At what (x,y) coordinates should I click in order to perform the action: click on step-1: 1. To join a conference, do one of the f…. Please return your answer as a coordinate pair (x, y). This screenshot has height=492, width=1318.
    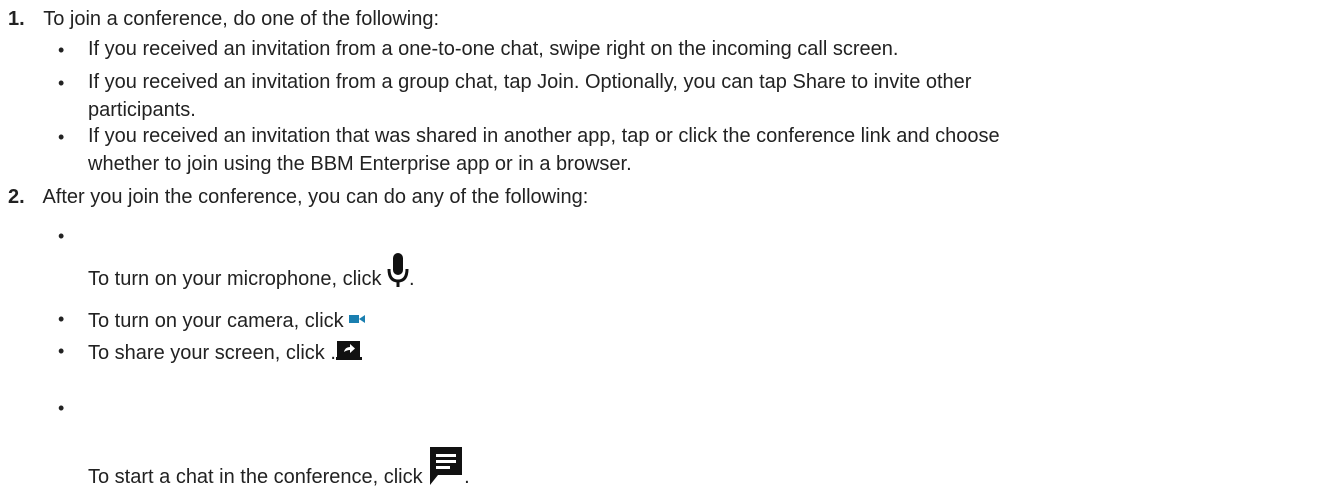
    Looking at the image, I should click on (223, 19).